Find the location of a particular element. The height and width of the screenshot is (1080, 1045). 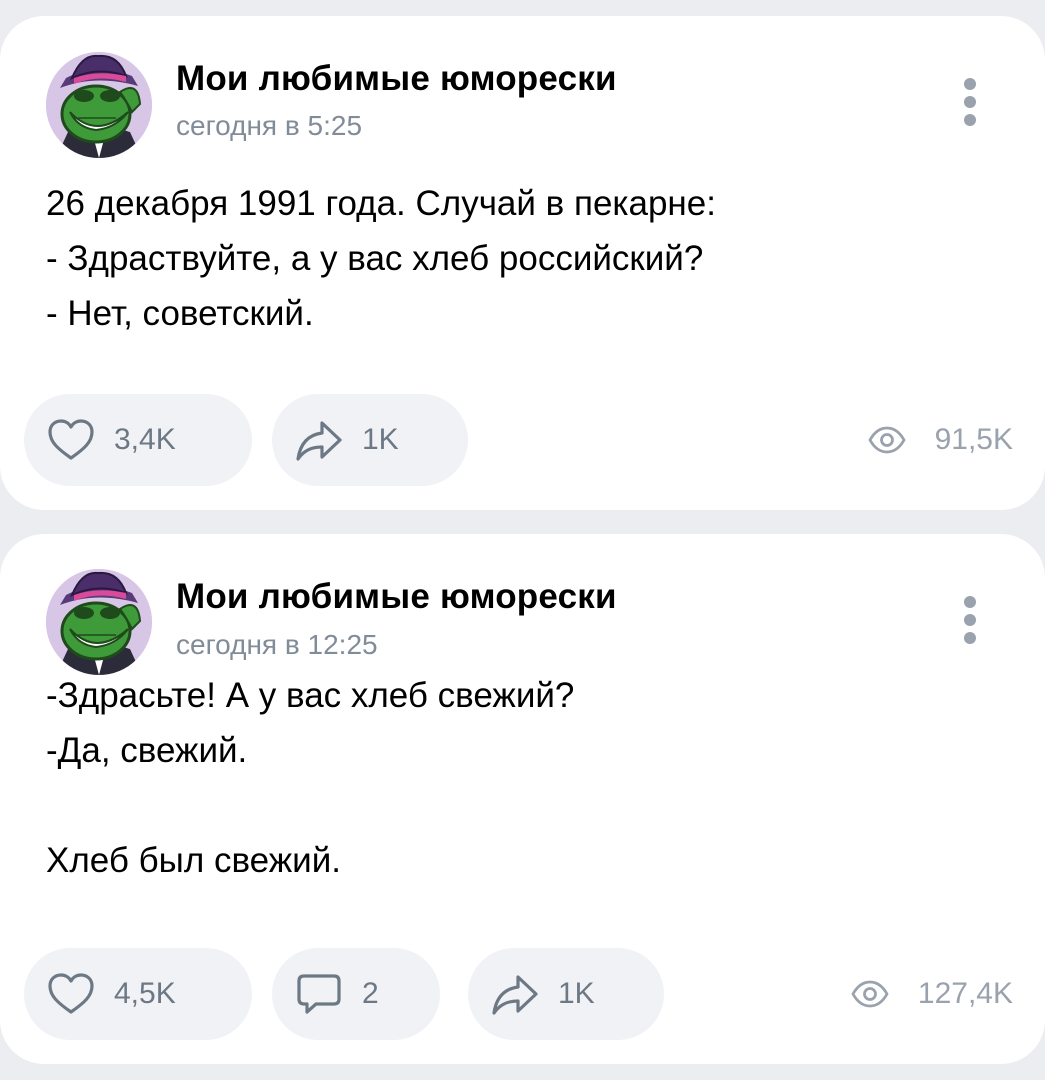

like-button: 3,4K is located at coordinates (138, 440).